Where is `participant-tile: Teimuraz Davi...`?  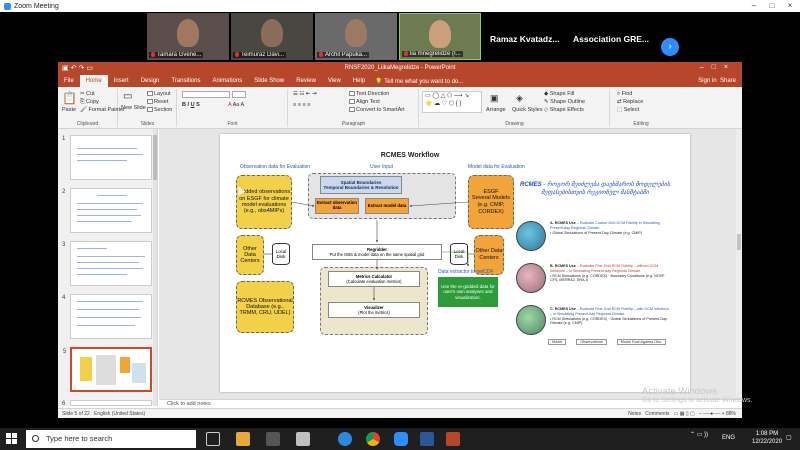
participant-tile: Teimuraz Davi... is located at coordinates (272, 36).